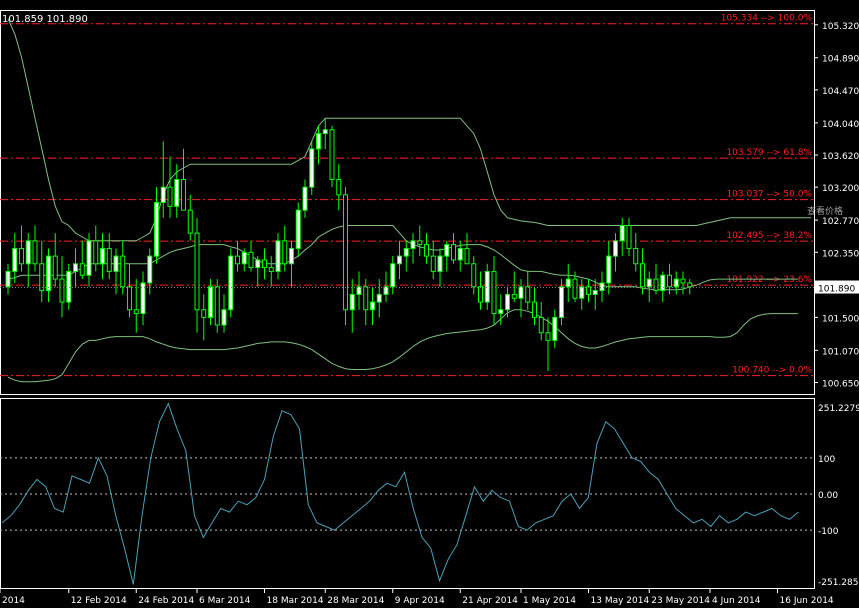  I want to click on cci-axis-label: 0.00, so click(828, 496).